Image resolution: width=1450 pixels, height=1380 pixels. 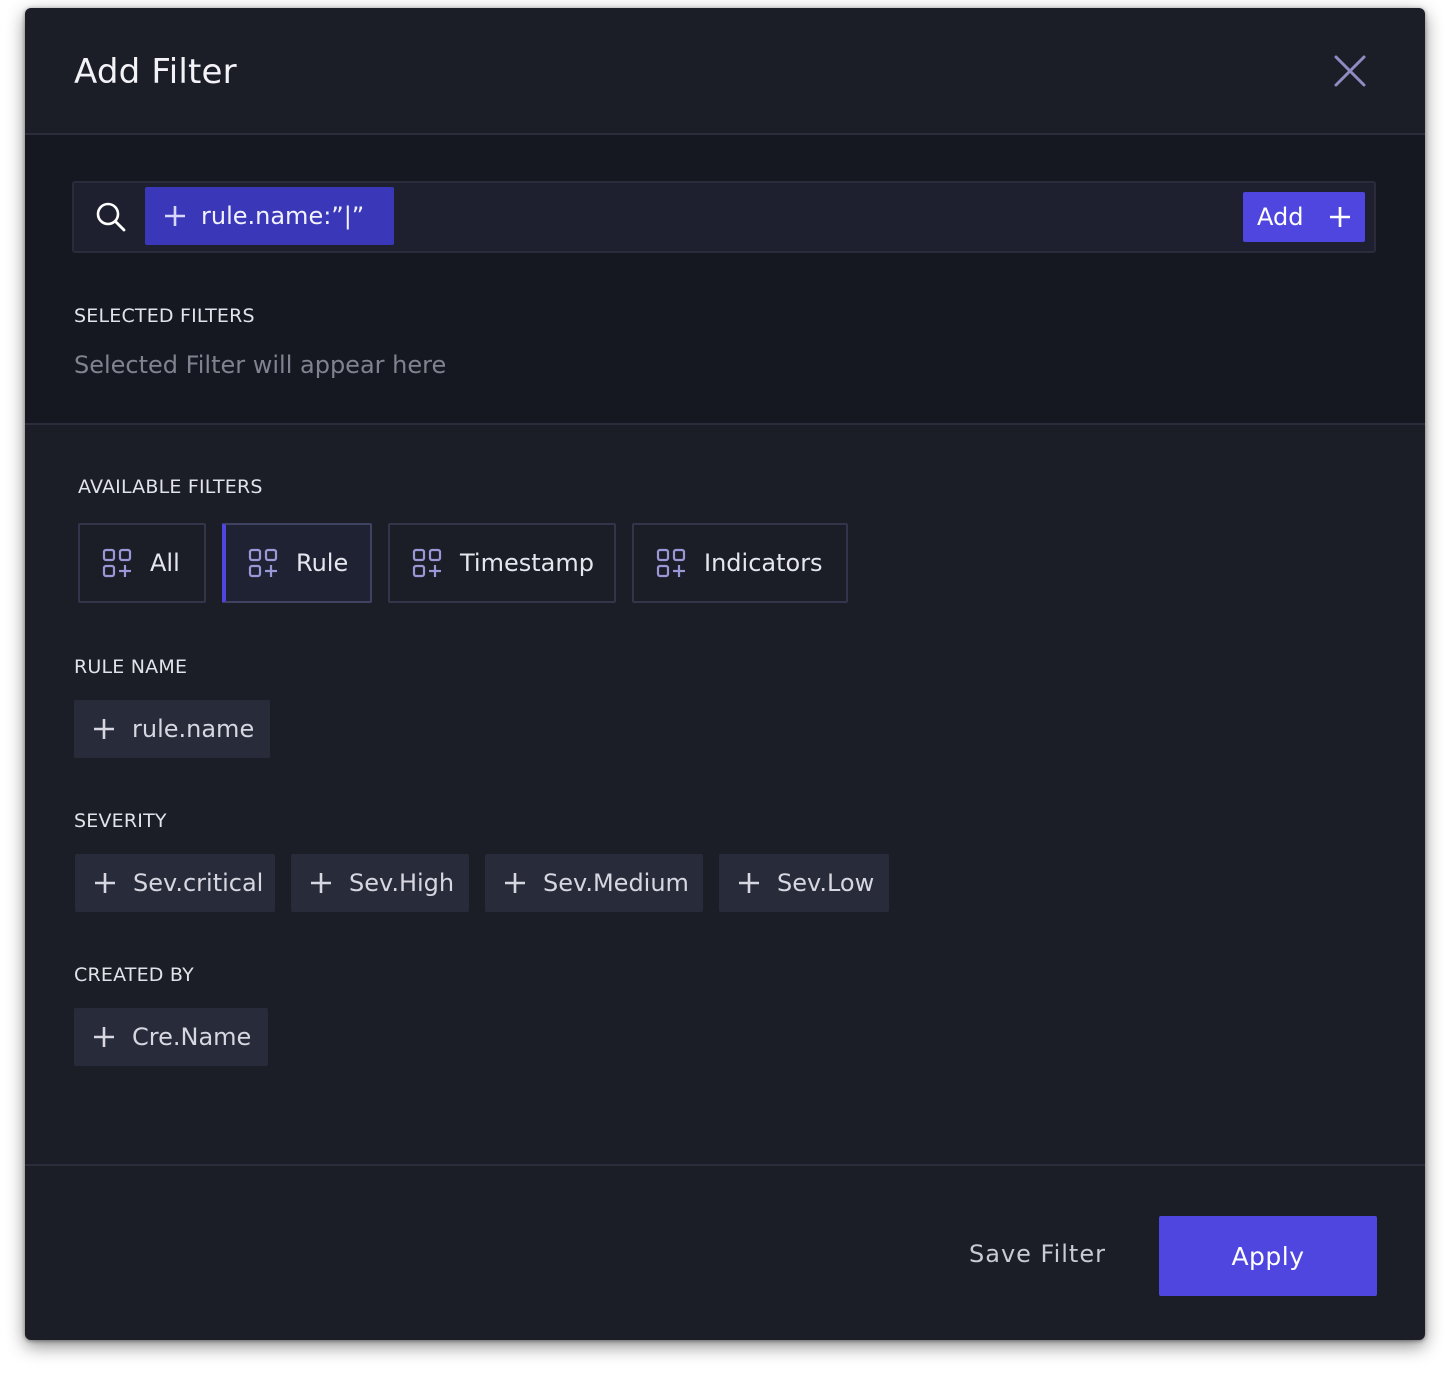 What do you see at coordinates (193, 729) in the screenshot?
I see `chip-label: rule.name` at bounding box center [193, 729].